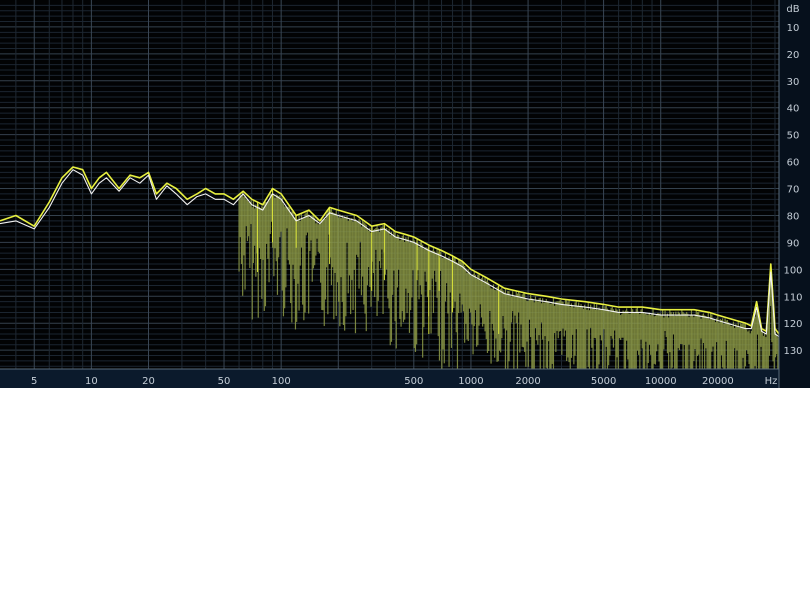 This screenshot has height=614, width=810. Describe the element at coordinates (91, 381) in the screenshot. I see `x-tick-label: 10` at that location.